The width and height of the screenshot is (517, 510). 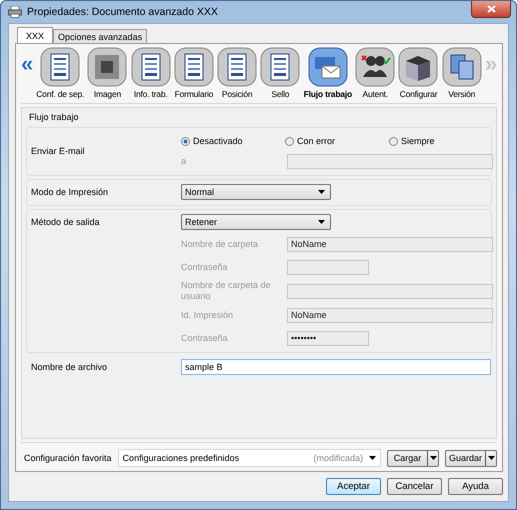 I want to click on toolbar-button: Versión, so click(x=462, y=73).